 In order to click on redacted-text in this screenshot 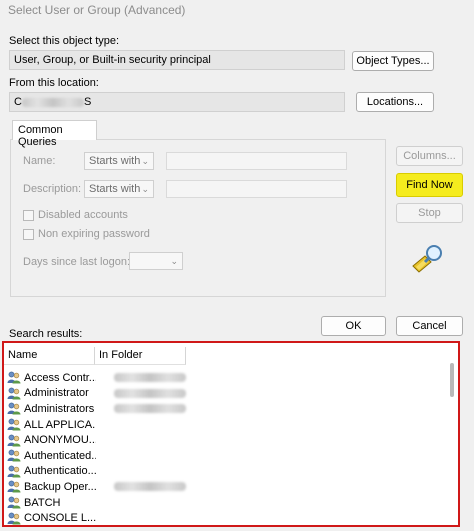, I will do `click(52, 102)`.